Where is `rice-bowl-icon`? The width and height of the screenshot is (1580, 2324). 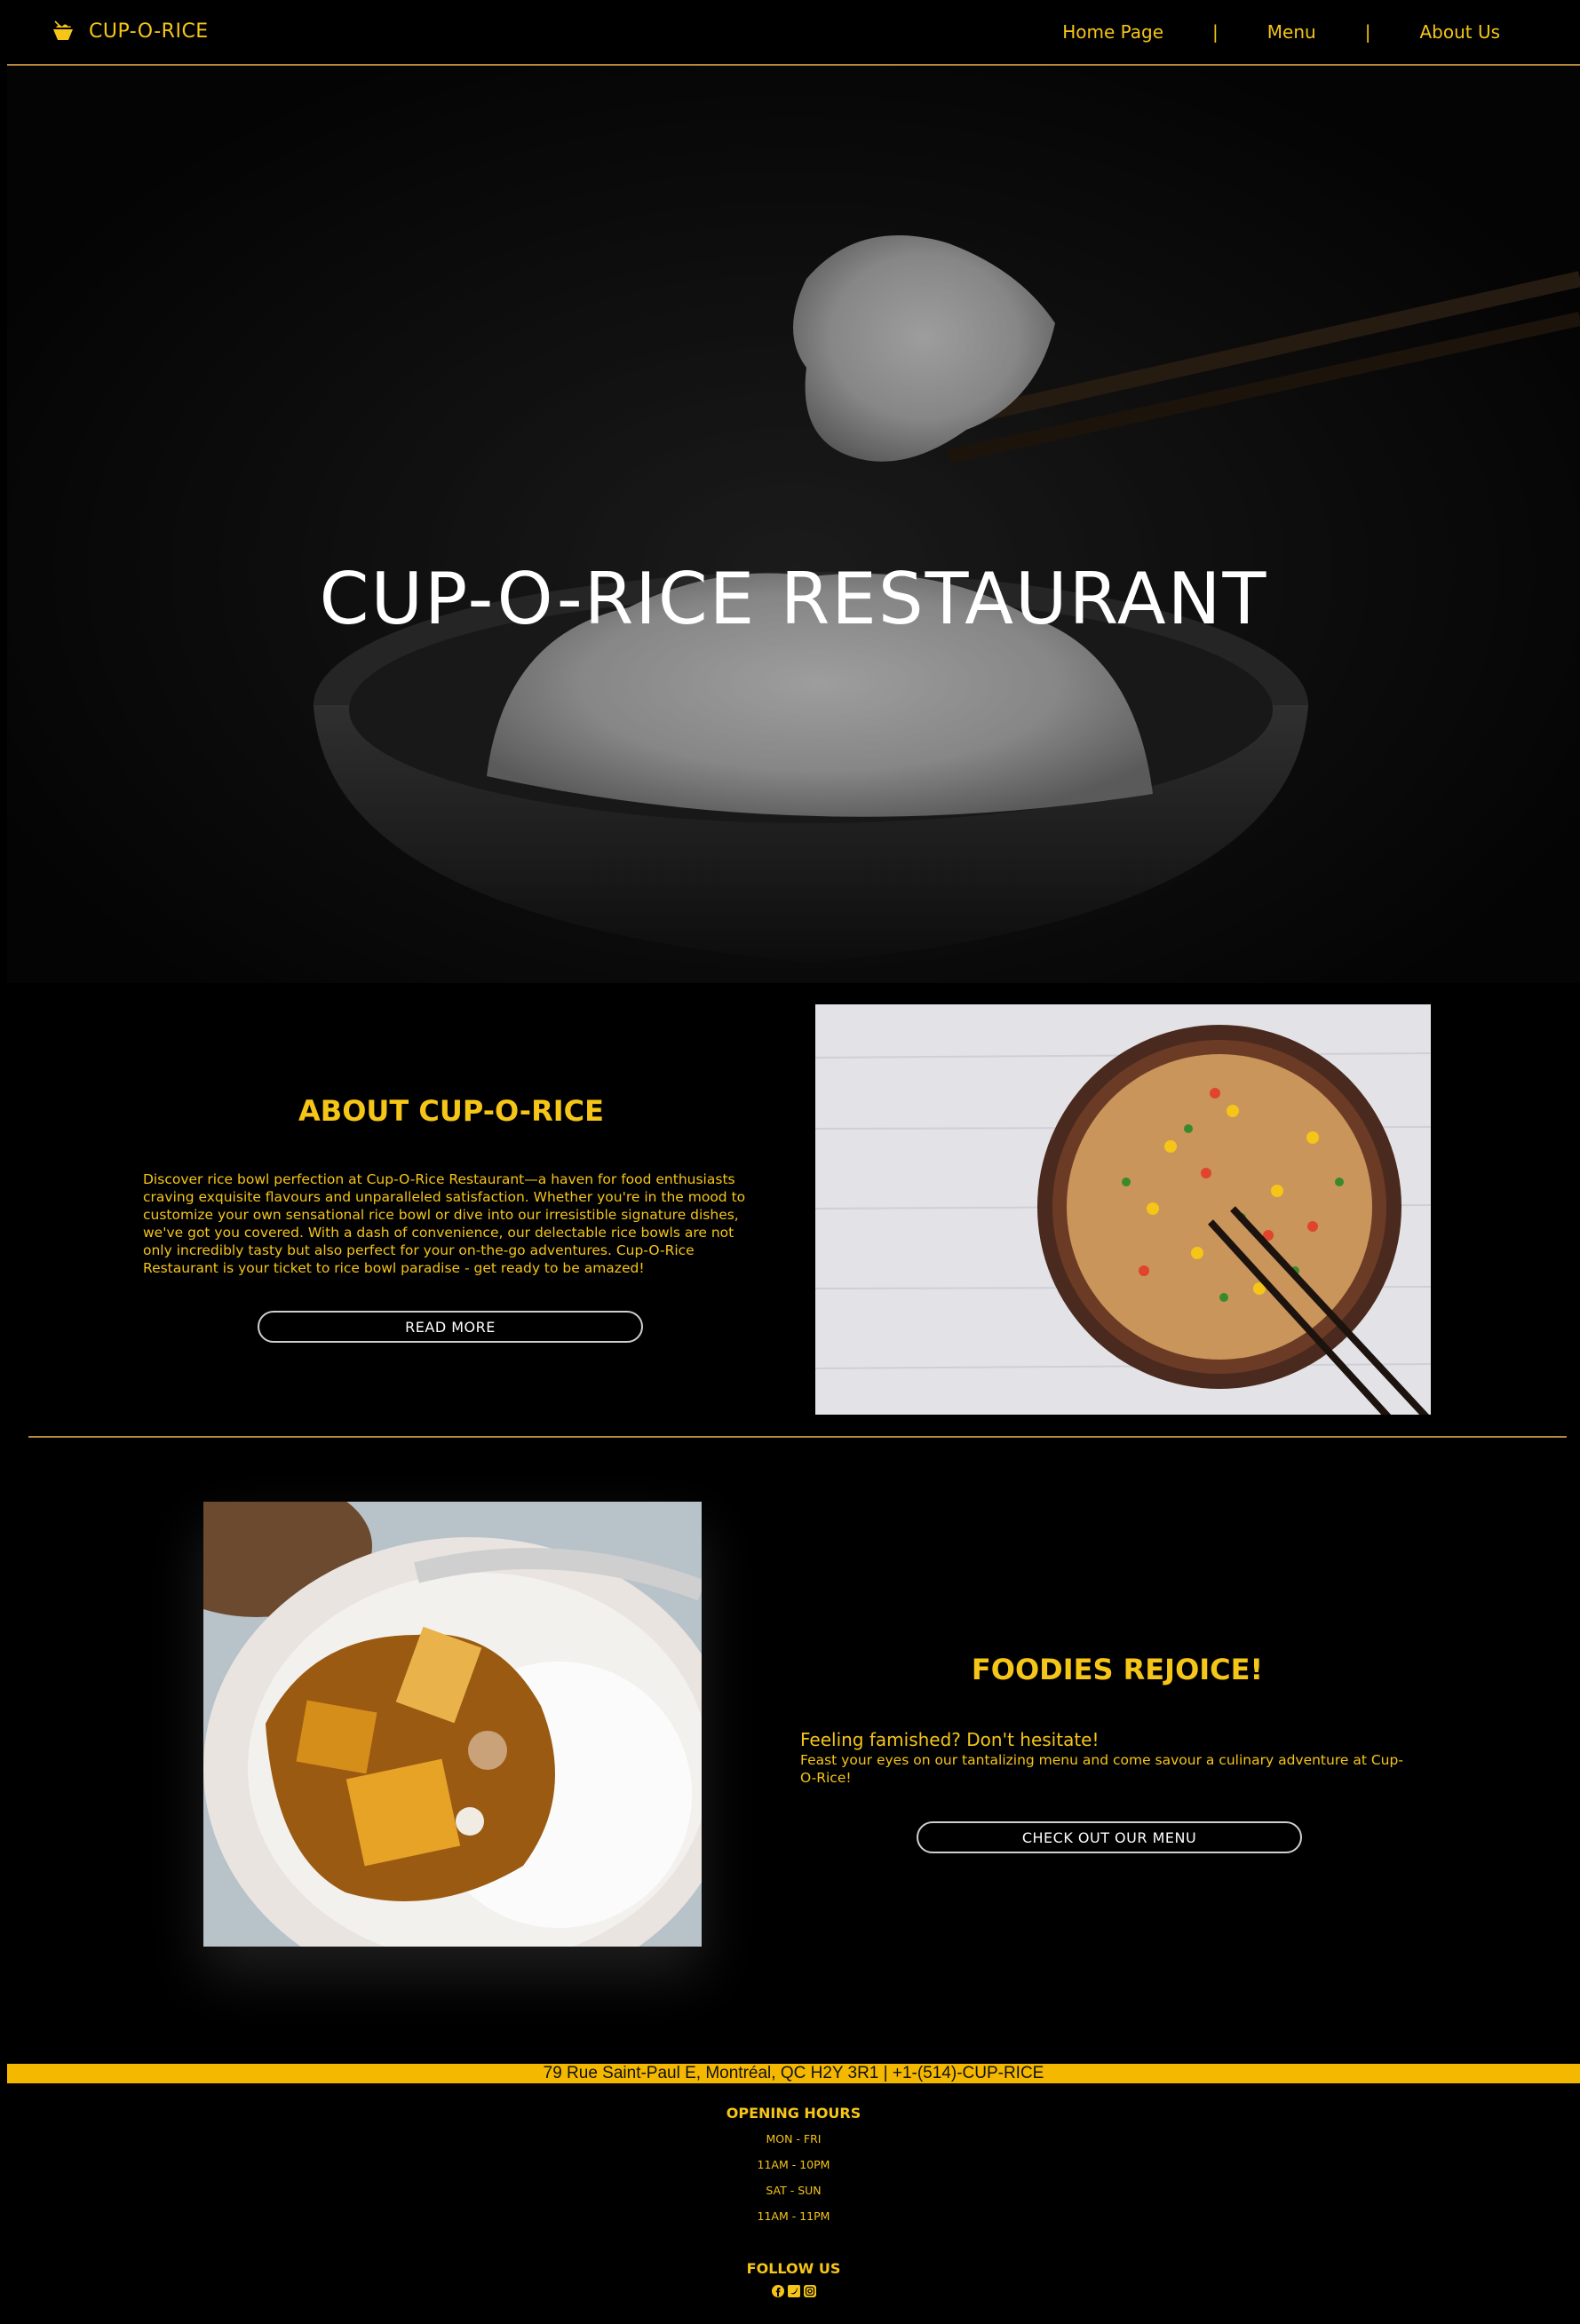 rice-bowl-icon is located at coordinates (63, 32).